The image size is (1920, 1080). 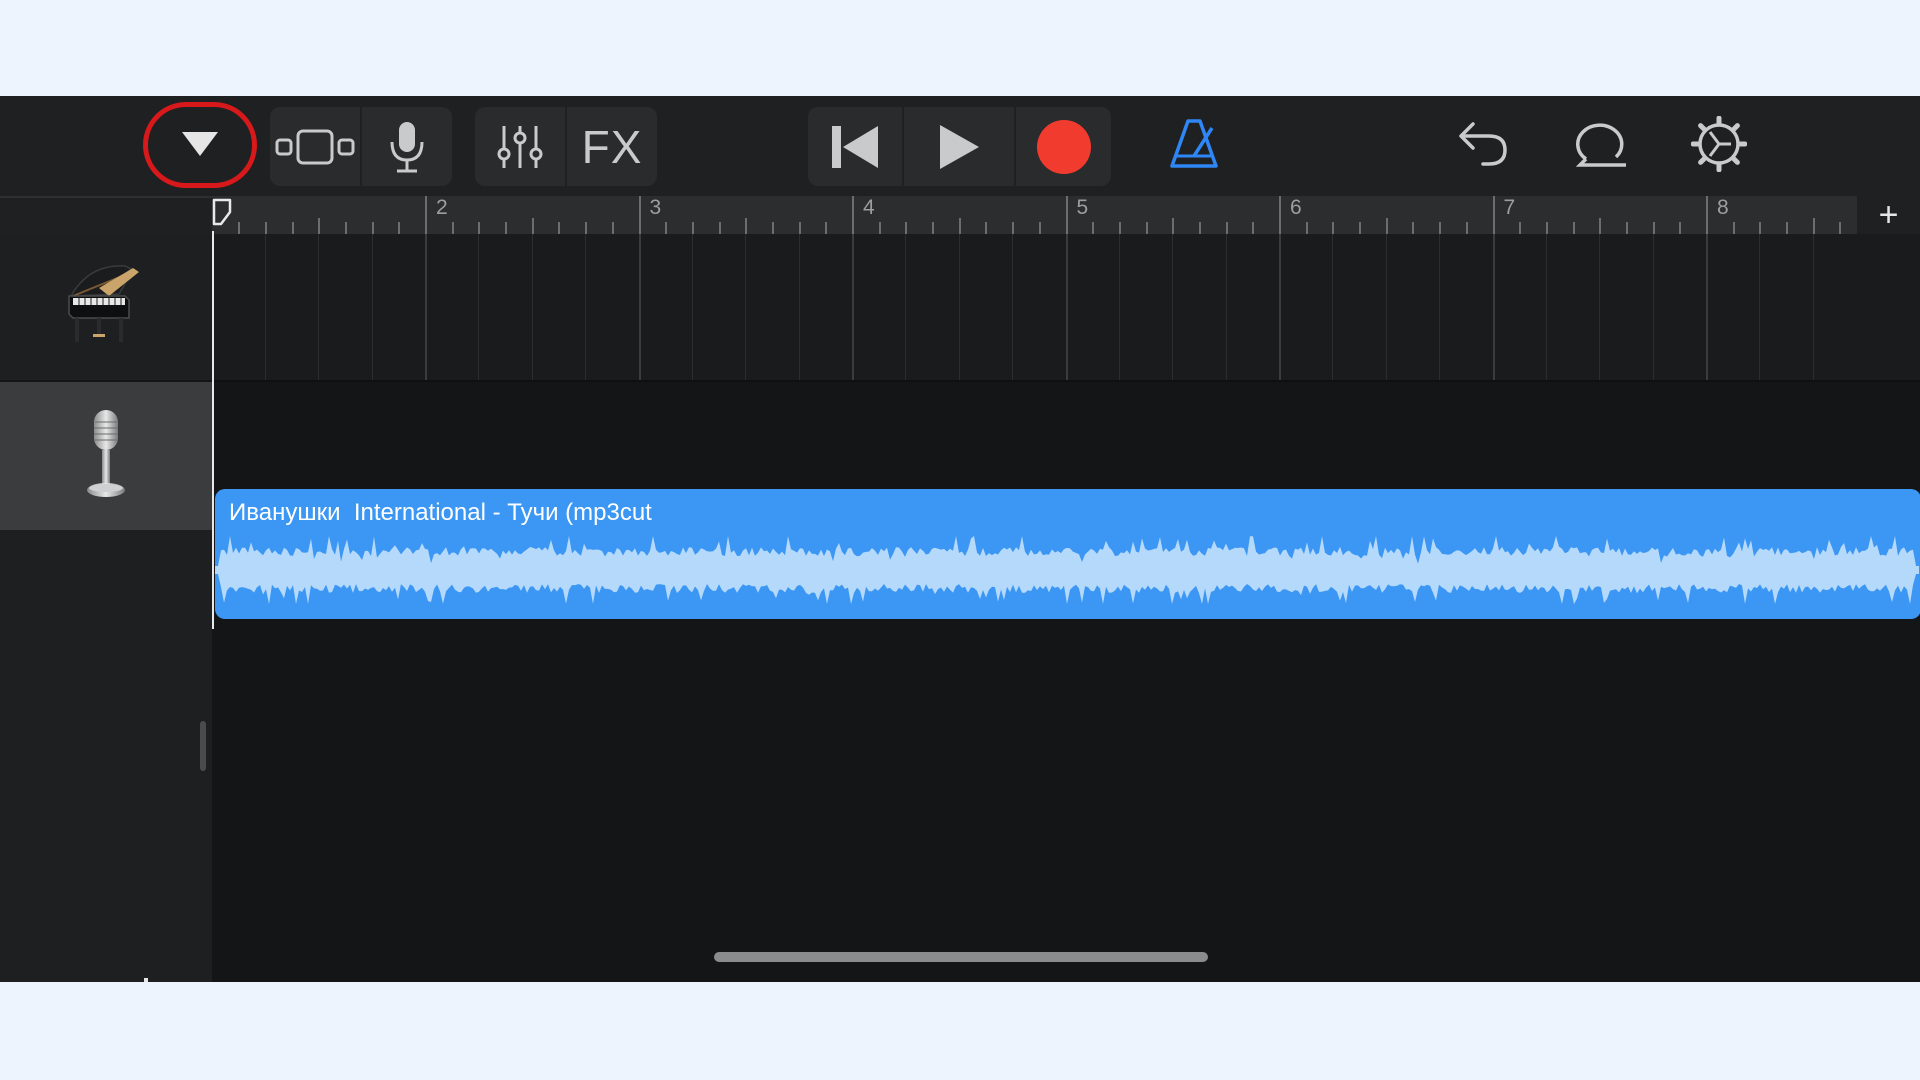 I want to click on piano-icon, so click(x=106, y=307).